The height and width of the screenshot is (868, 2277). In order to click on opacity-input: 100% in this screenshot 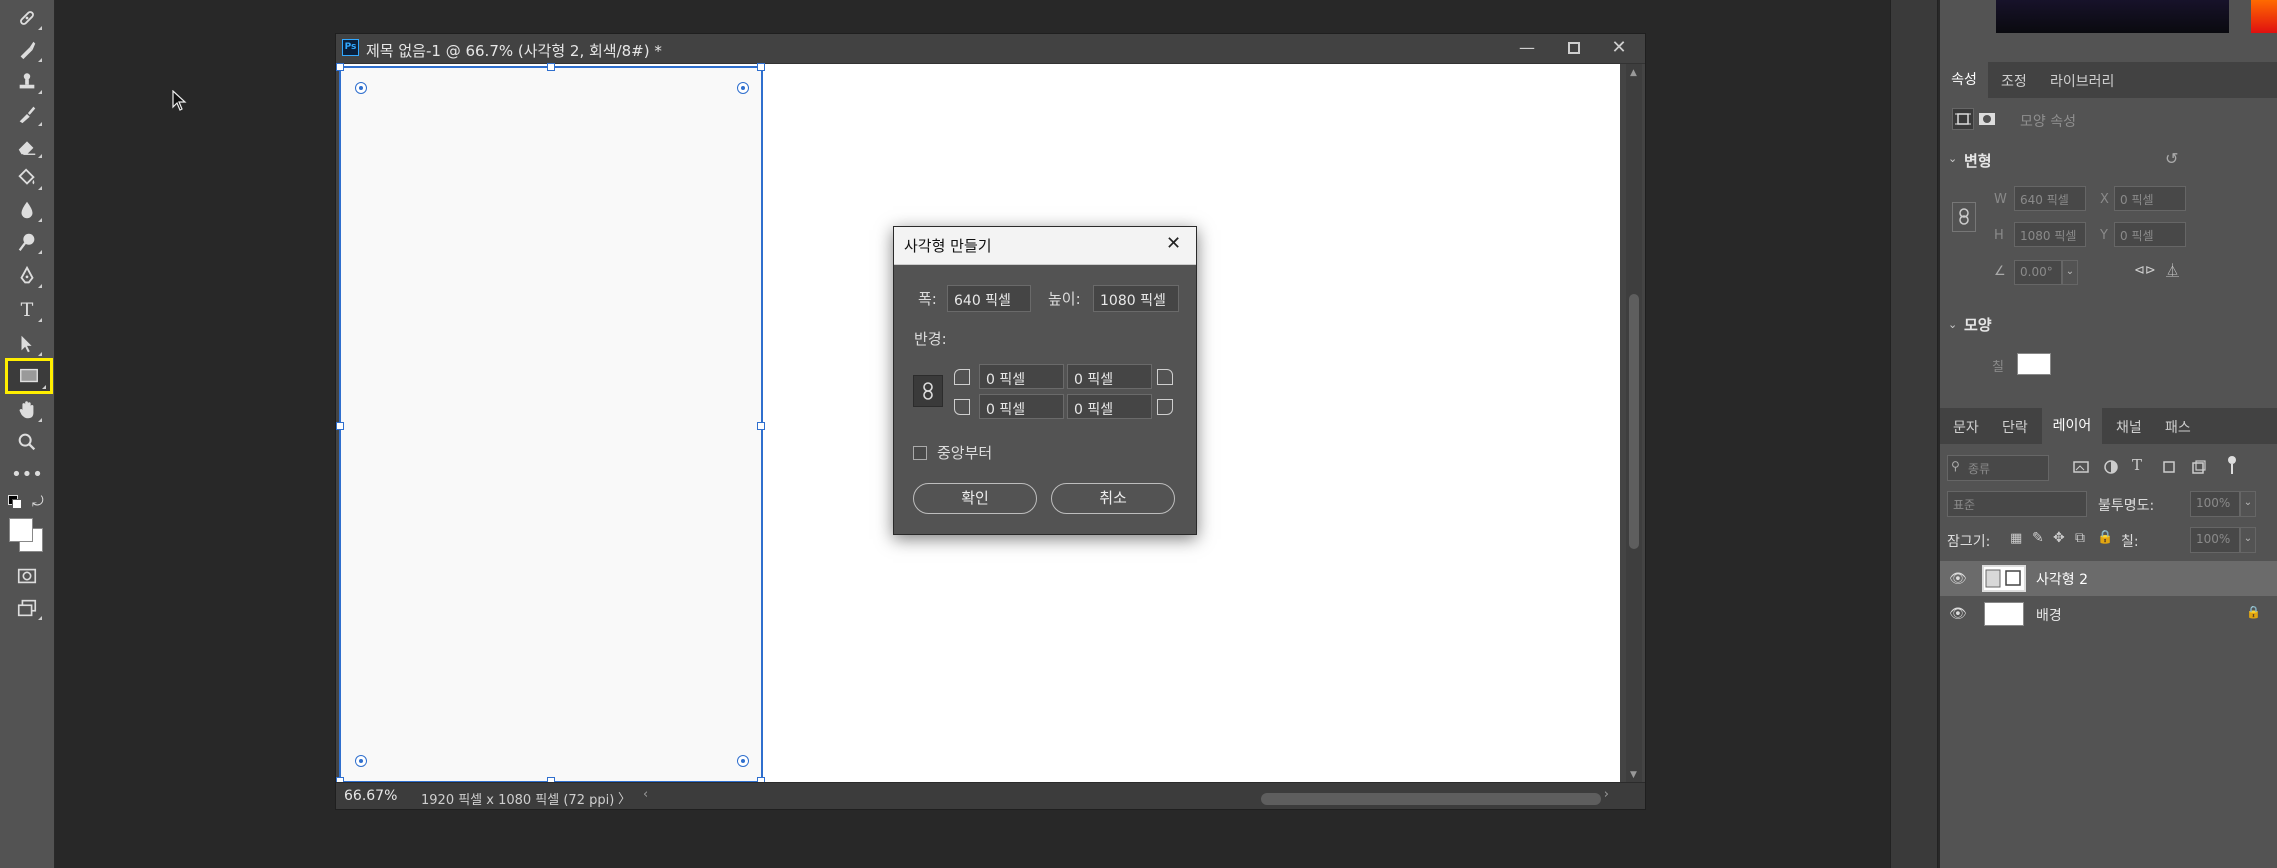, I will do `click(2215, 504)`.